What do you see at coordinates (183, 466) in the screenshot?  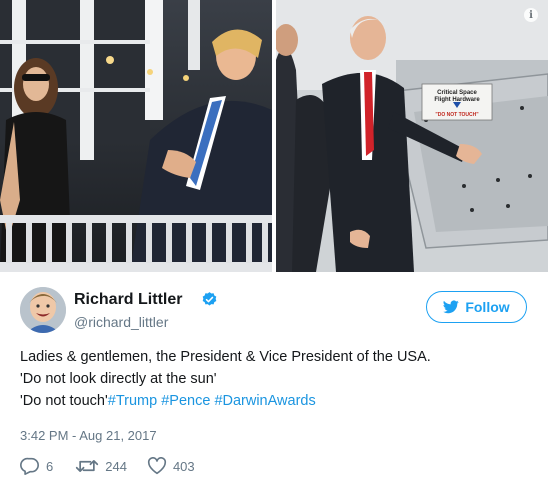 I see `like-count: 403` at bounding box center [183, 466].